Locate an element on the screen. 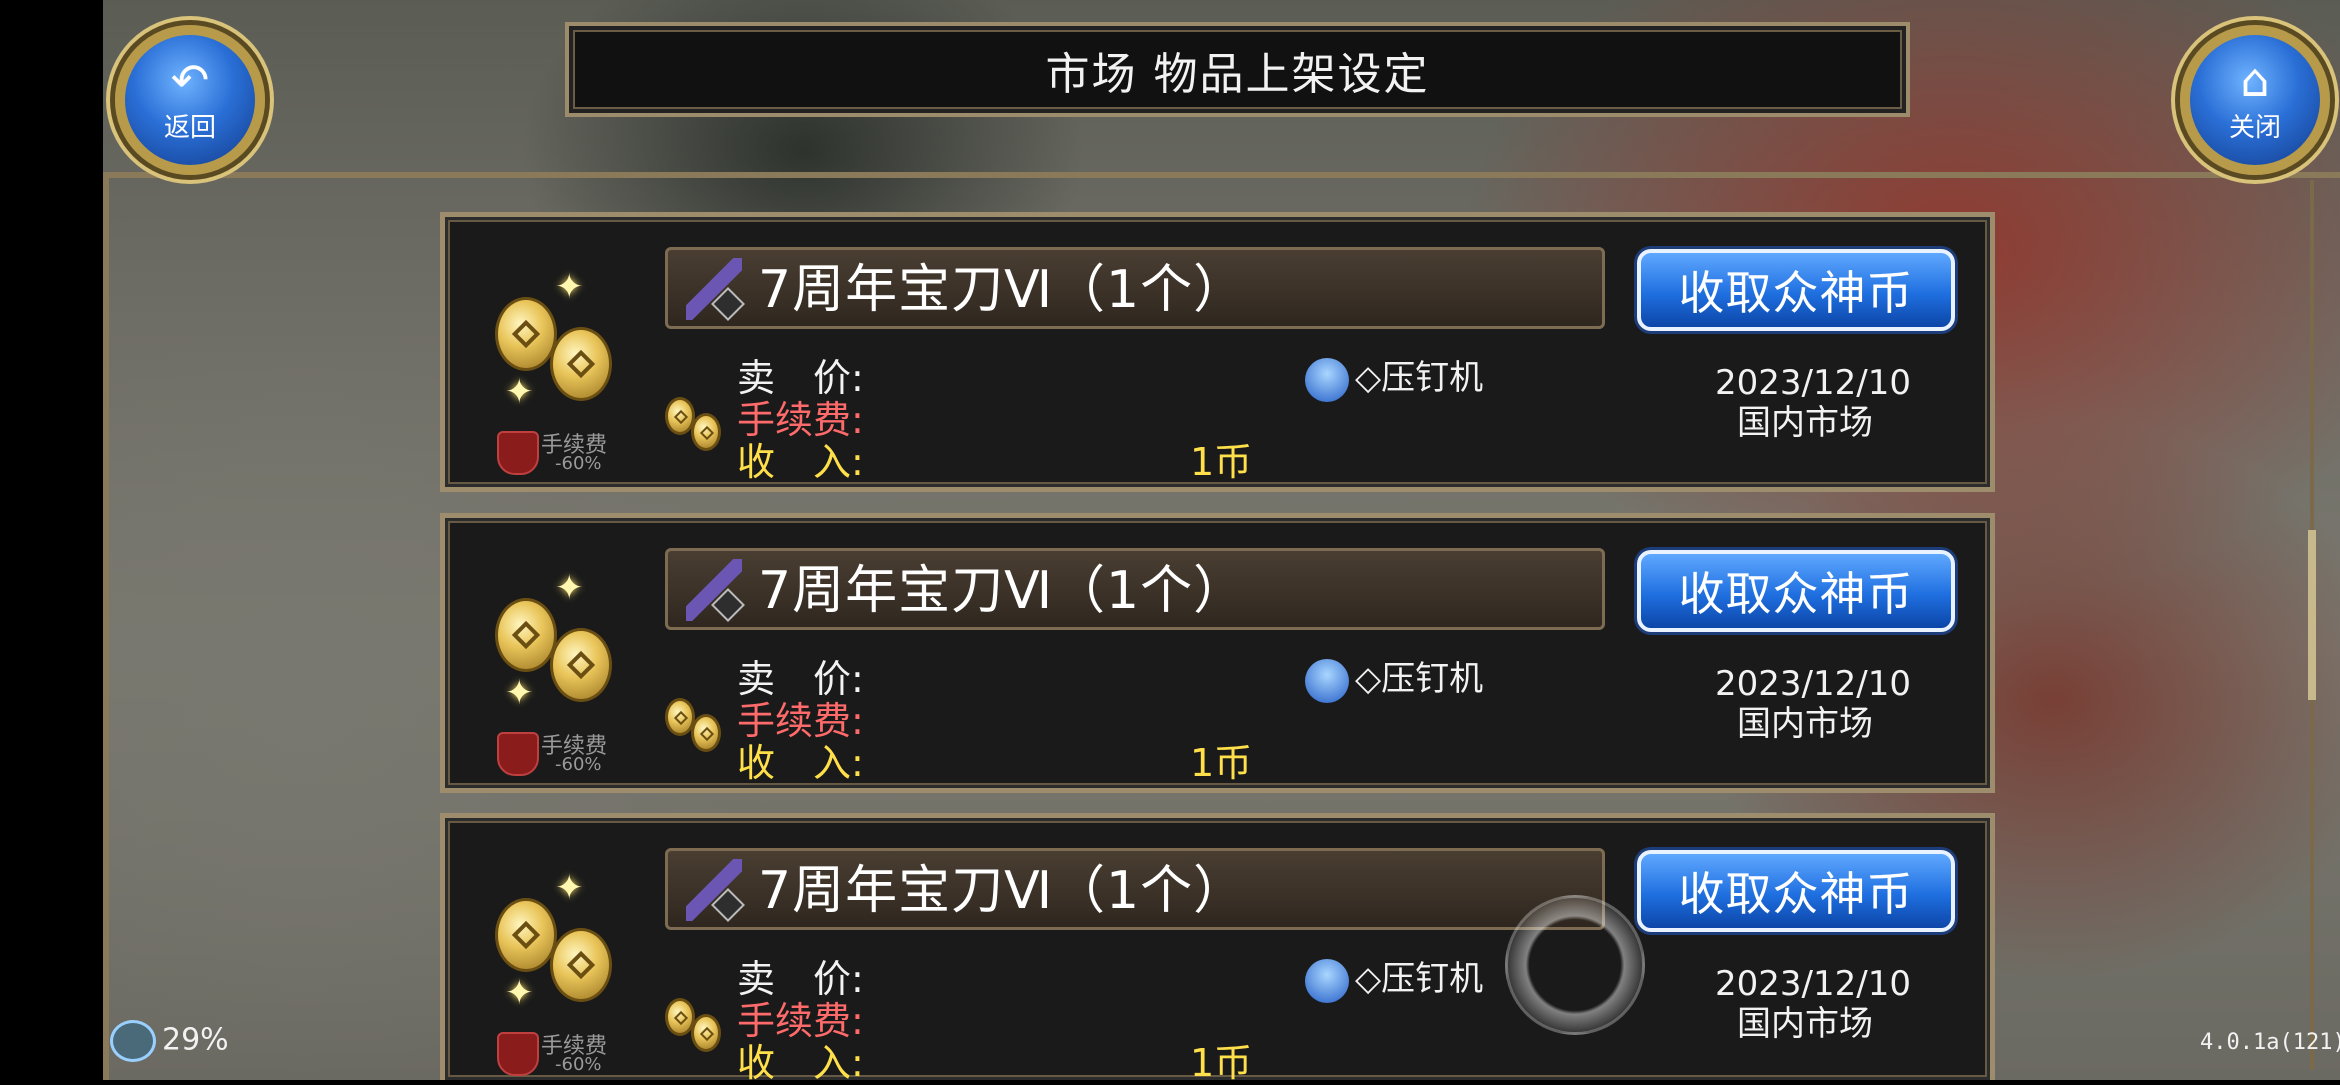  scrollbar-thumb is located at coordinates (2312, 615).